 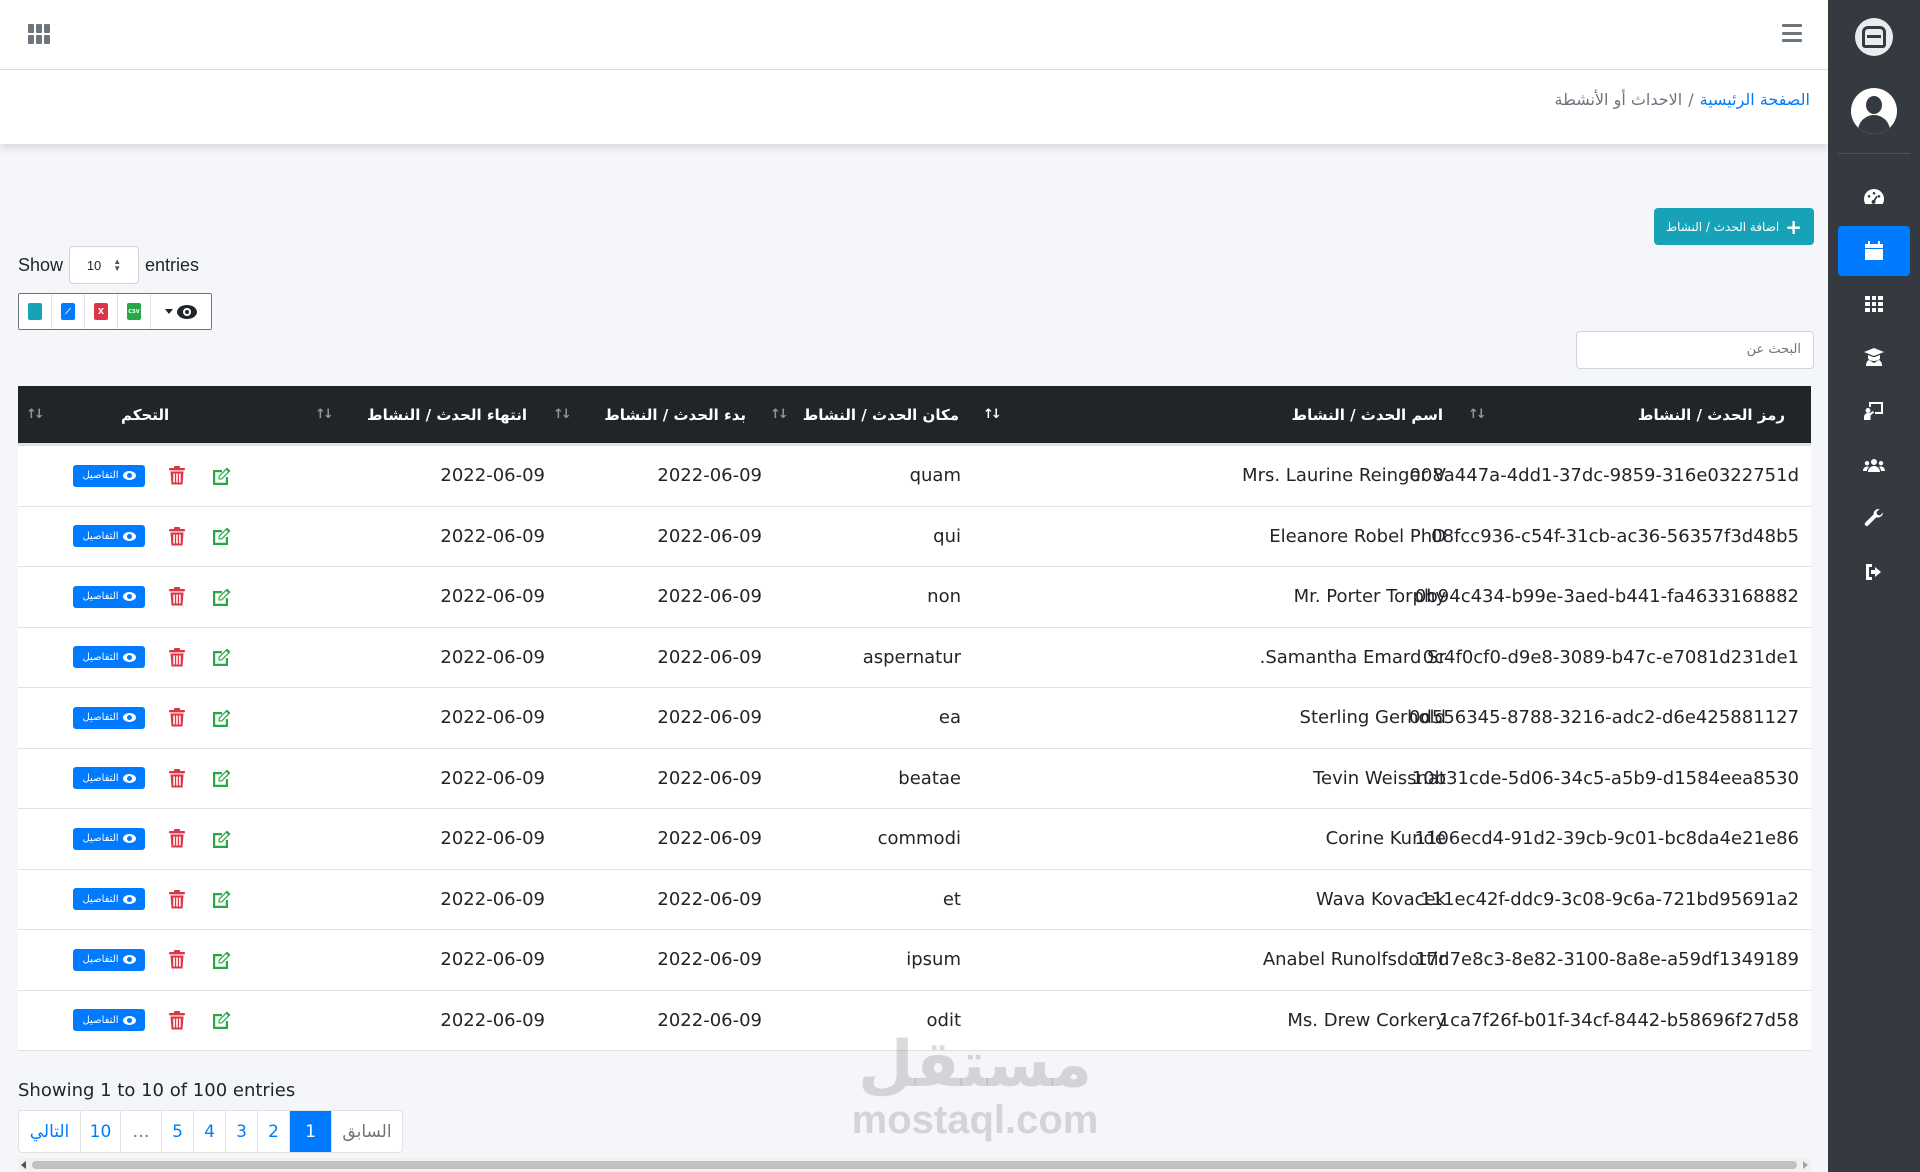 What do you see at coordinates (1613, 960) in the screenshot?
I see `event-code-cell: 17d7e8c3-8e82-3100-8a8e-a59df1349189` at bounding box center [1613, 960].